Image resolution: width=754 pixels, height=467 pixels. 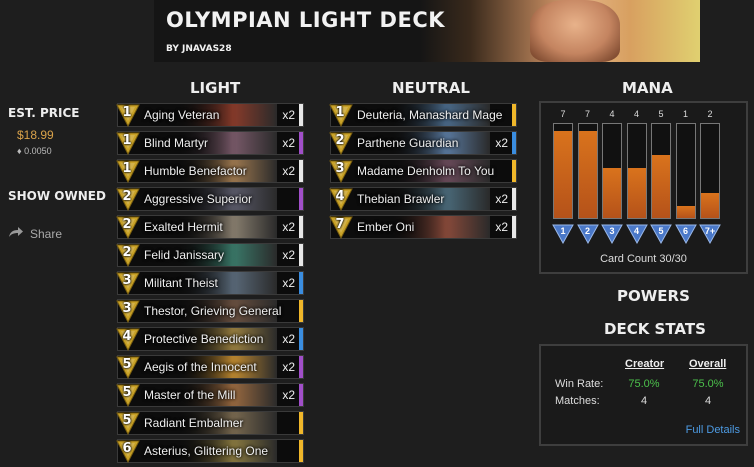 I want to click on mana-gem-label: 3, so click(x=612, y=231).